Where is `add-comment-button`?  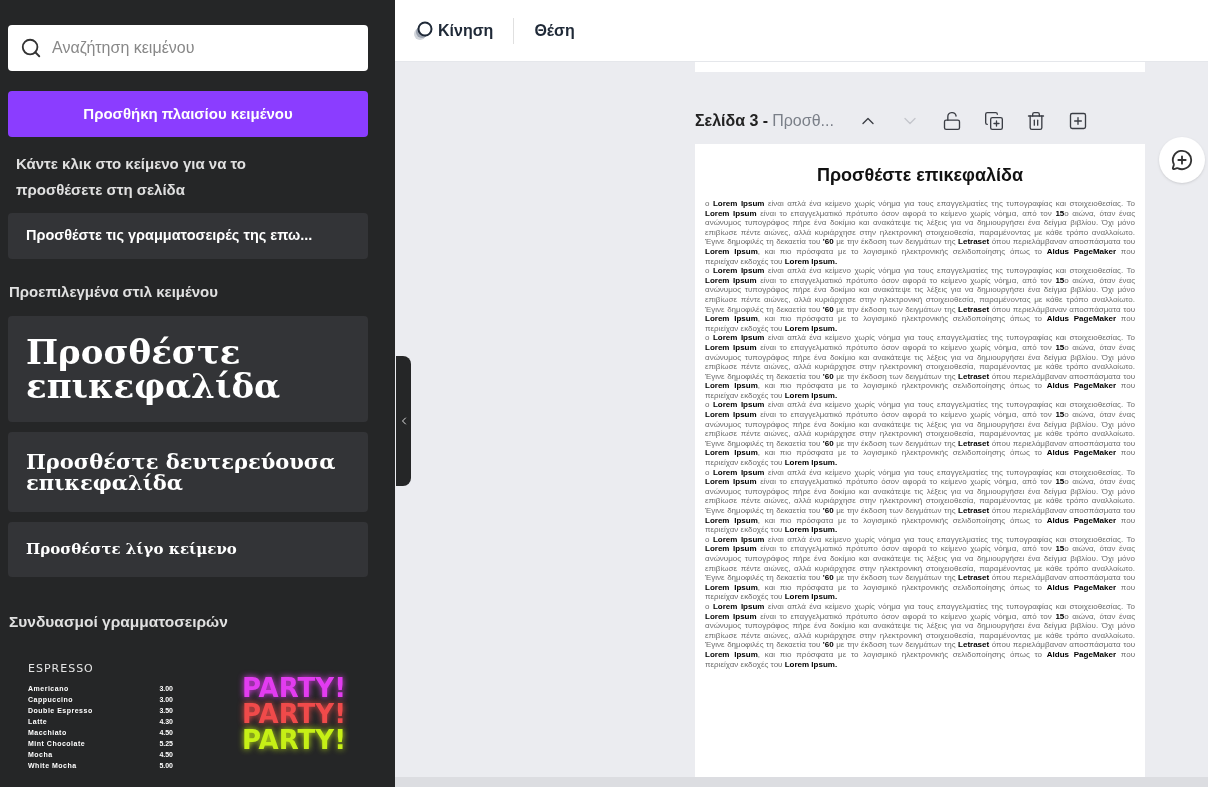 add-comment-button is located at coordinates (1182, 160).